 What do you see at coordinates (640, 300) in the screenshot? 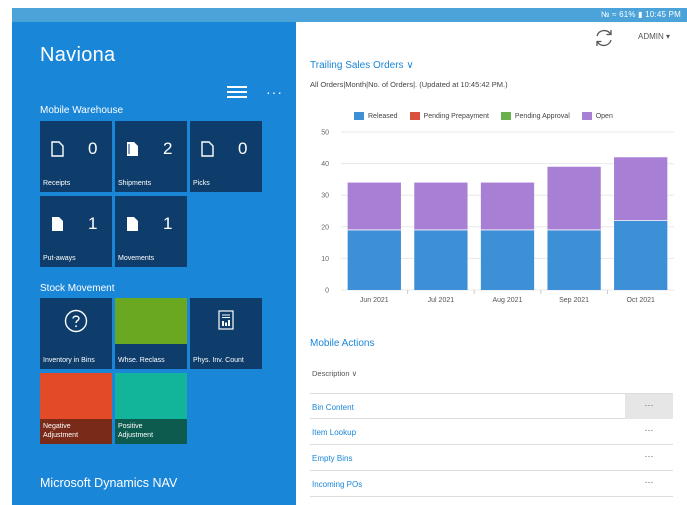
I see `x-tick-label: Oct 2021` at bounding box center [640, 300].